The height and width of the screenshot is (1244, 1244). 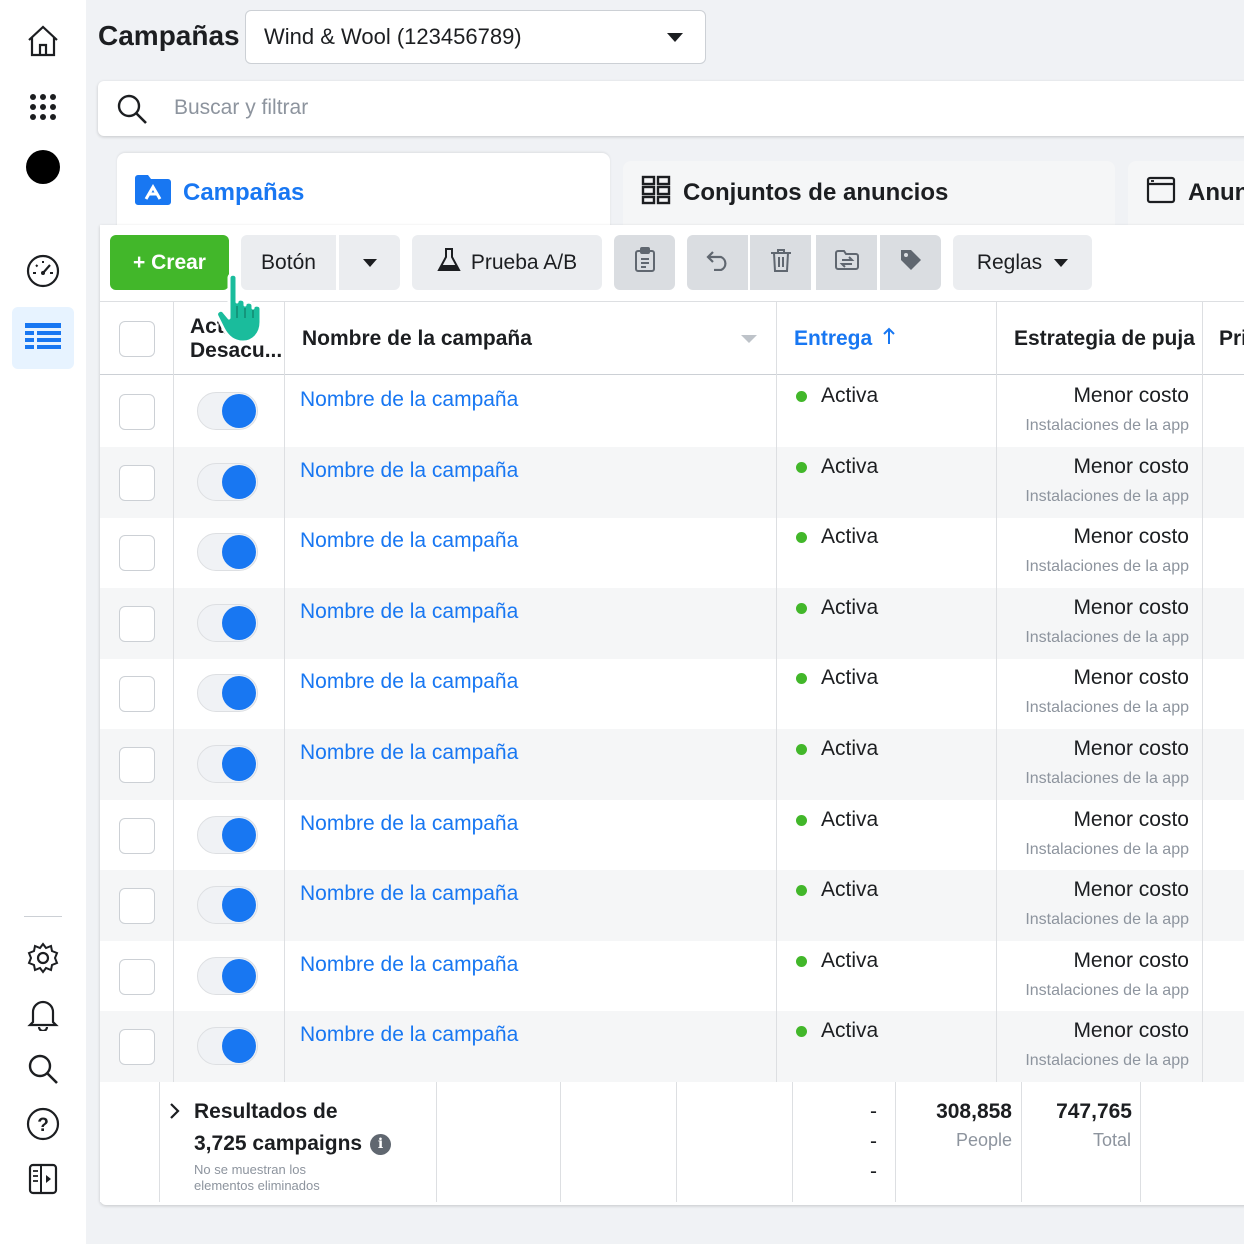 I want to click on rules-button: Reglas, so click(x=1022, y=262).